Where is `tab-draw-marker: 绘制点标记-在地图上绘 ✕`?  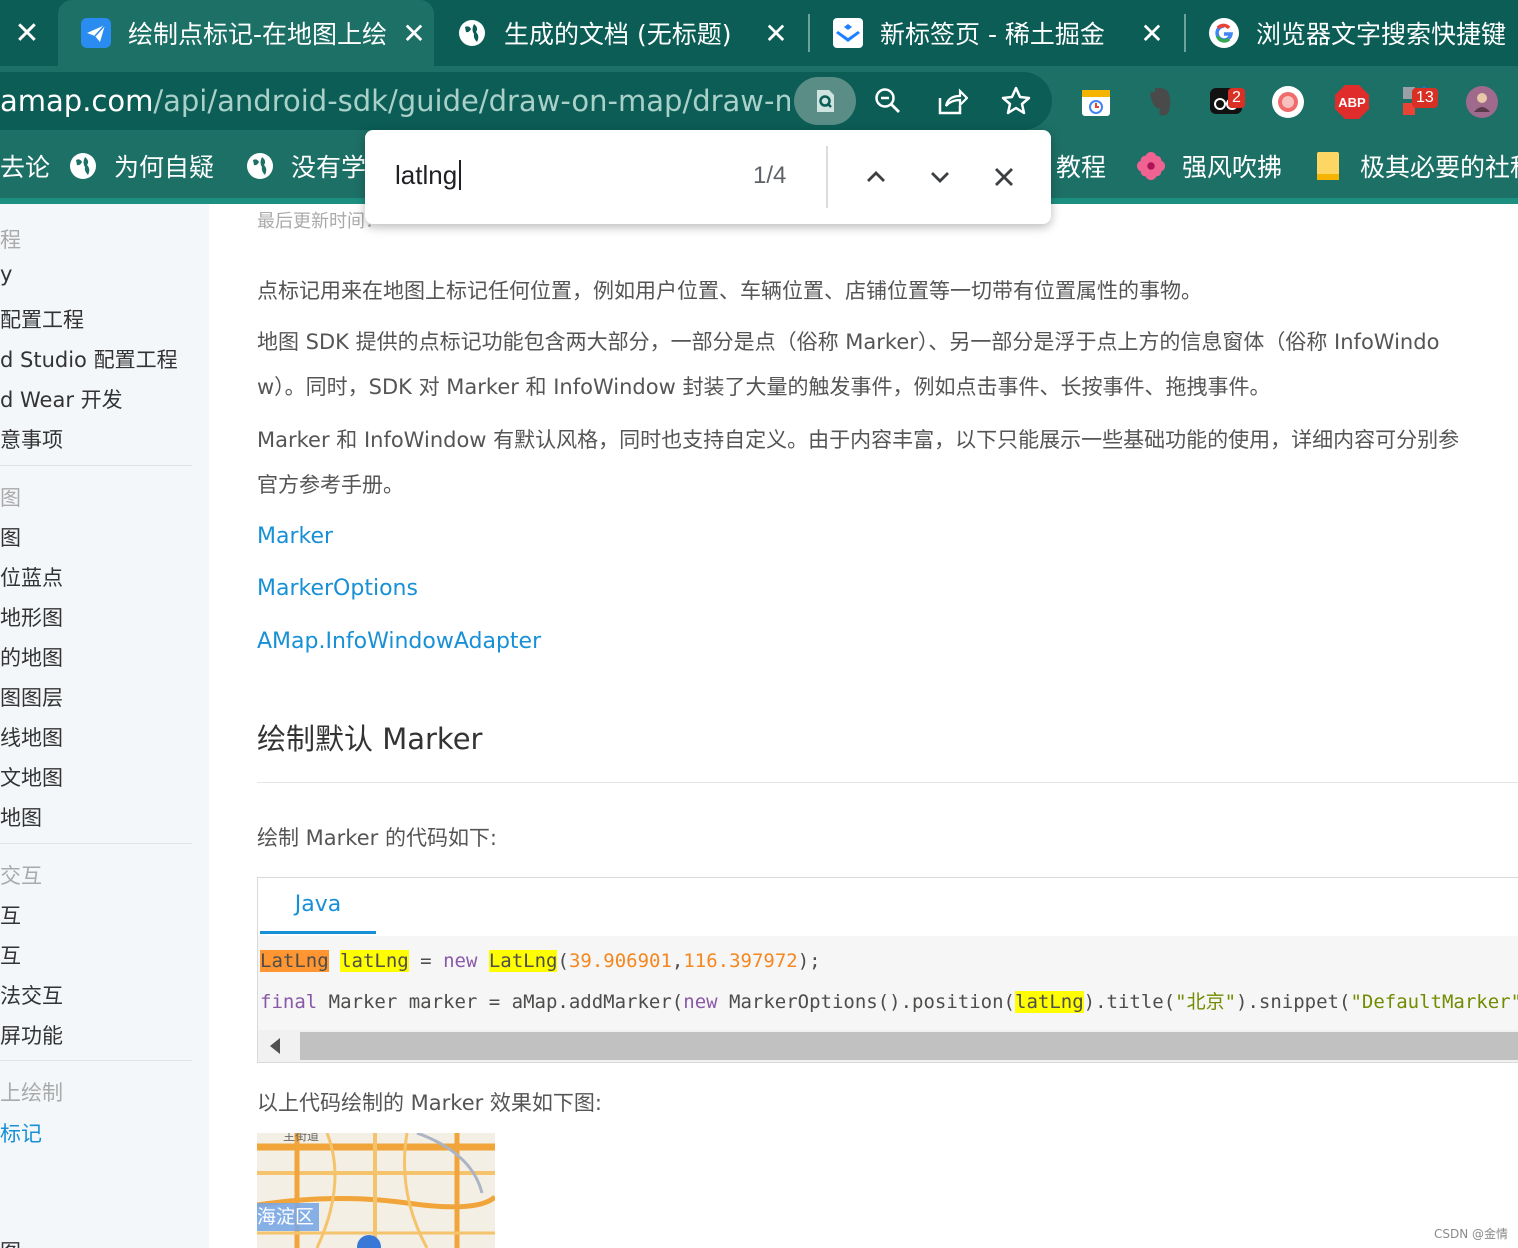
tab-draw-marker: 绘制点标记-在地图上绘 ✕ is located at coordinates (246, 33).